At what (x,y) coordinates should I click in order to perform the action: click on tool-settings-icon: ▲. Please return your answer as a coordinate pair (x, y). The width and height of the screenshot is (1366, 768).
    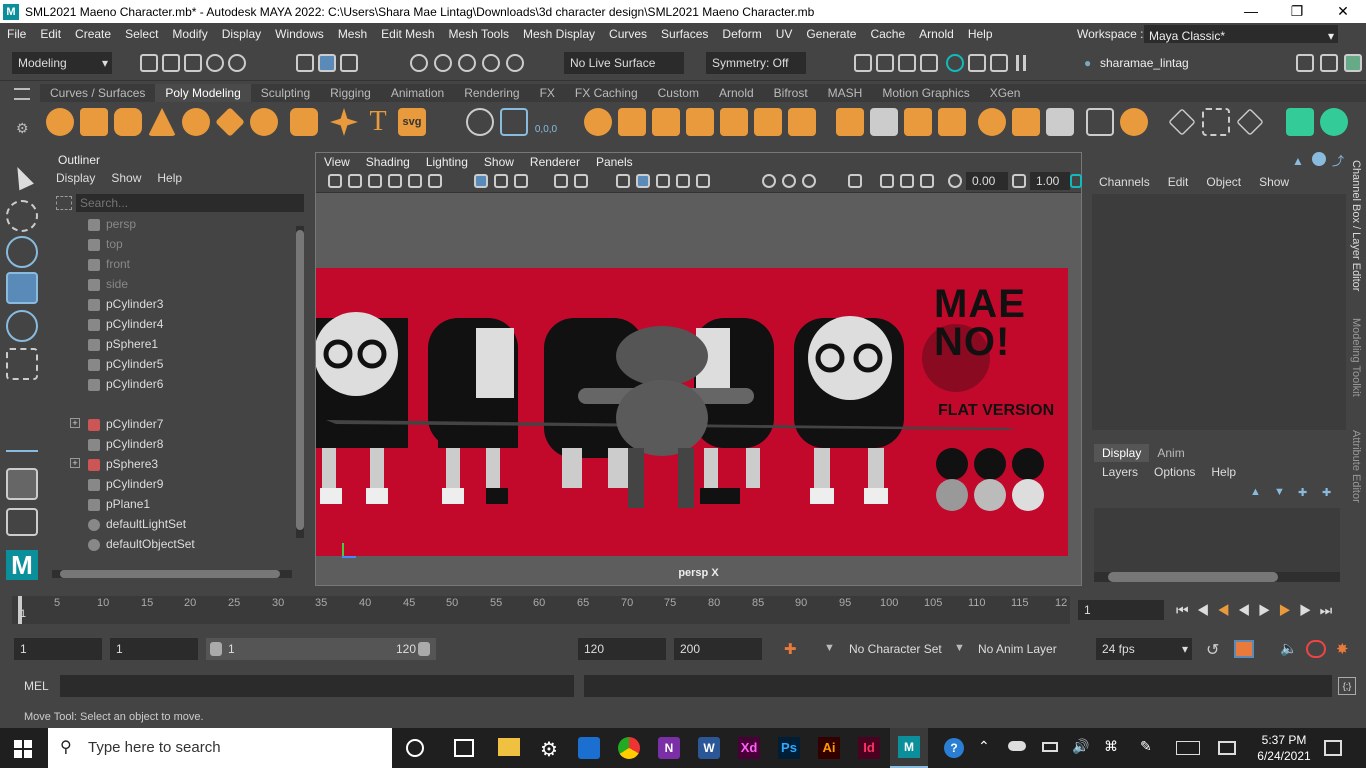
    Looking at the image, I should click on (1298, 161).